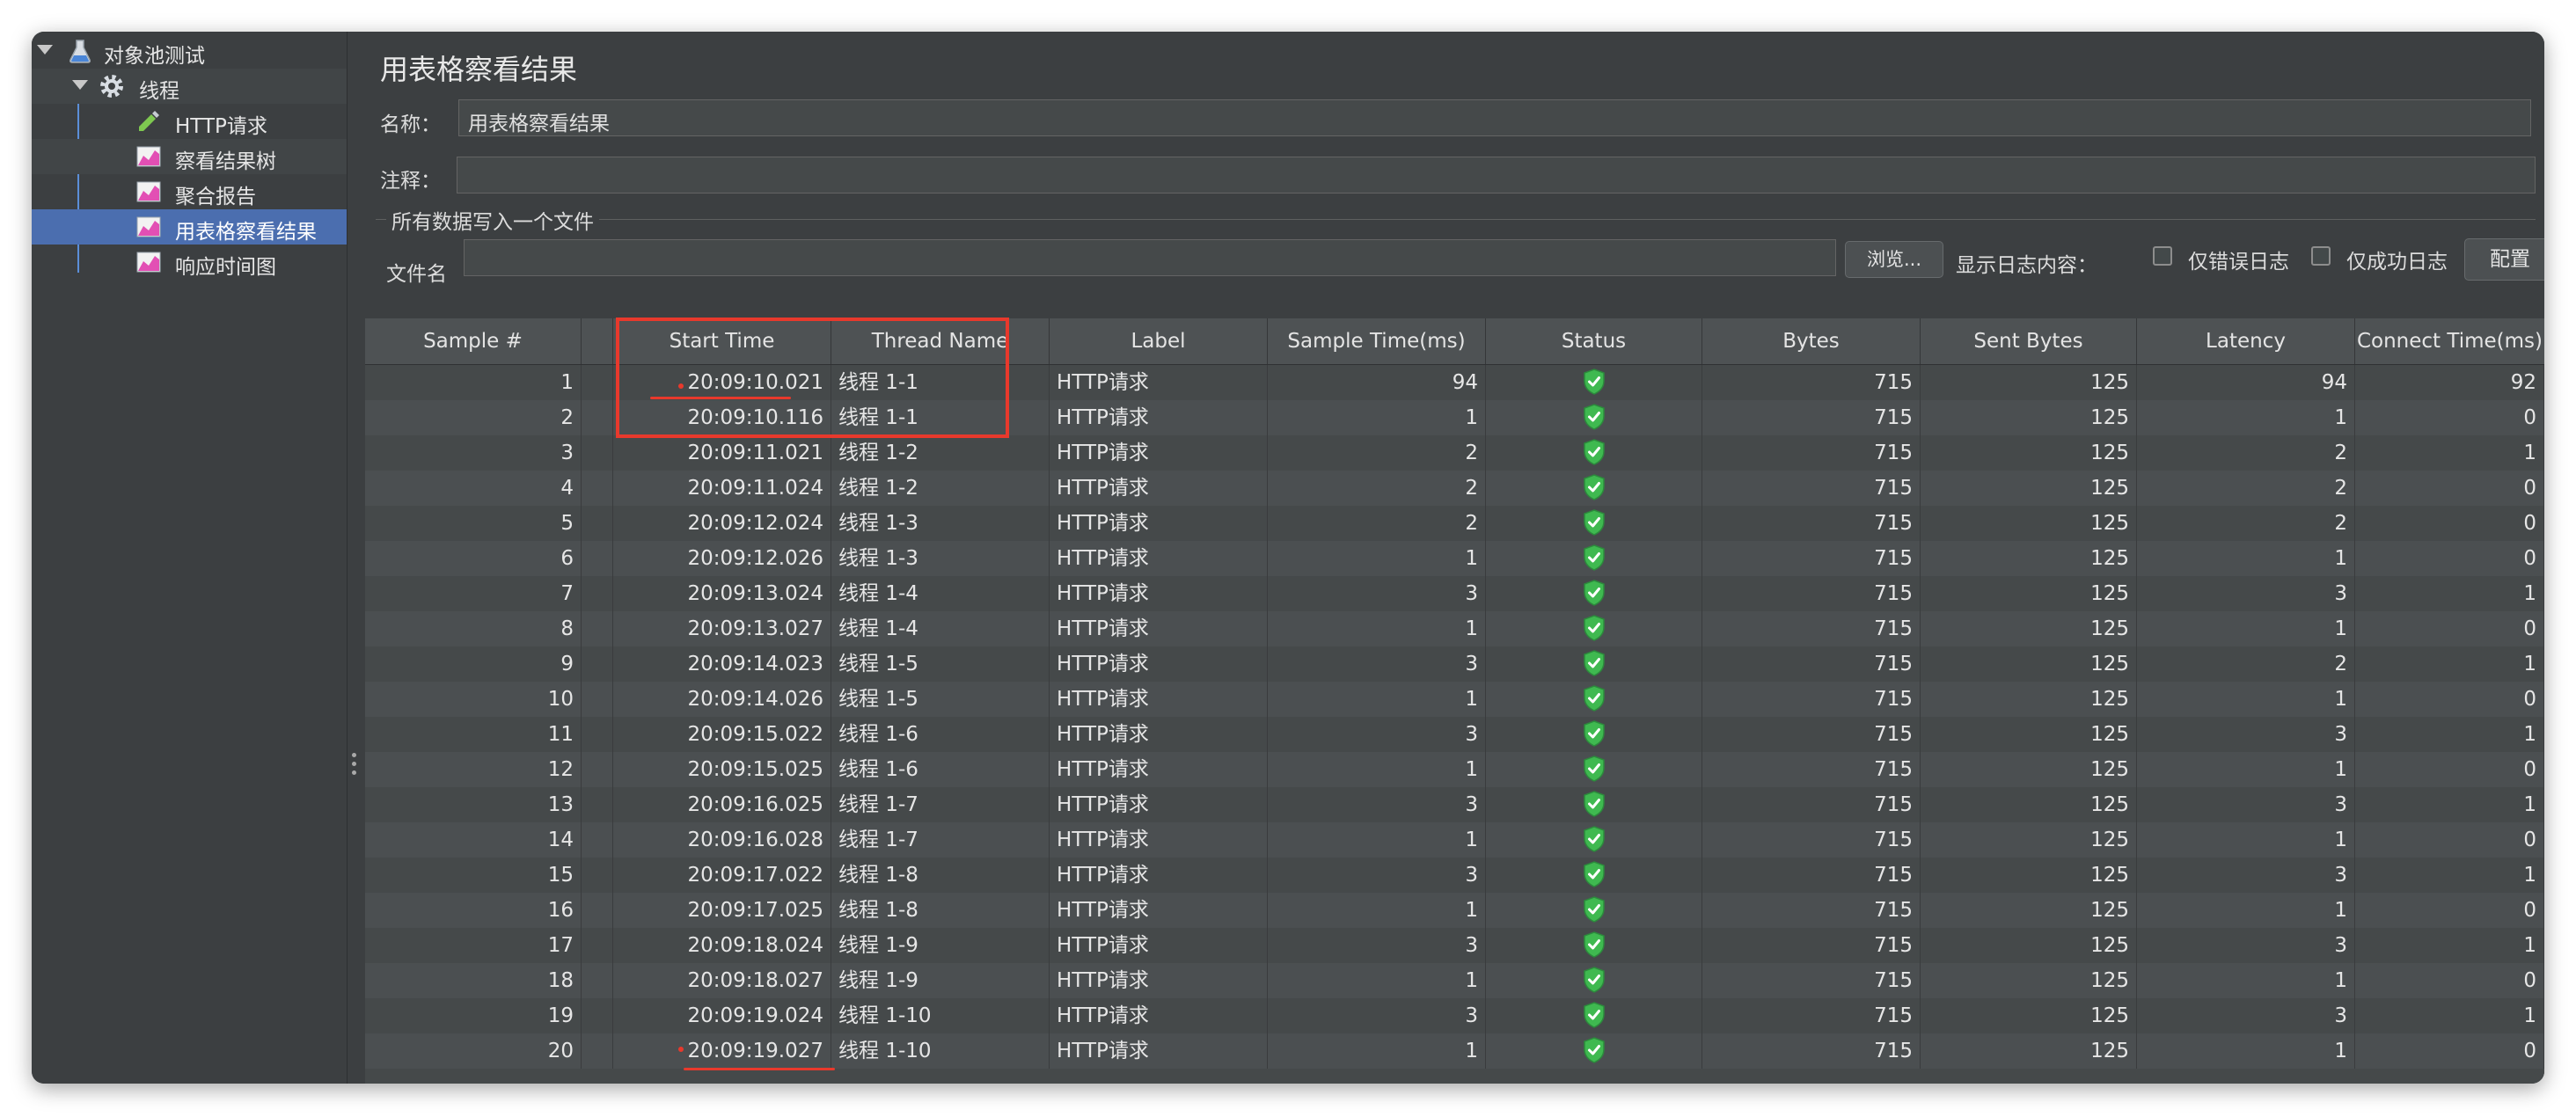 The image size is (2576, 1117). What do you see at coordinates (1454, 840) in the screenshot?
I see `table-row: 14 20:09:16.028 线程 1-7 HTTP请求 1 715 125 1 0` at bounding box center [1454, 840].